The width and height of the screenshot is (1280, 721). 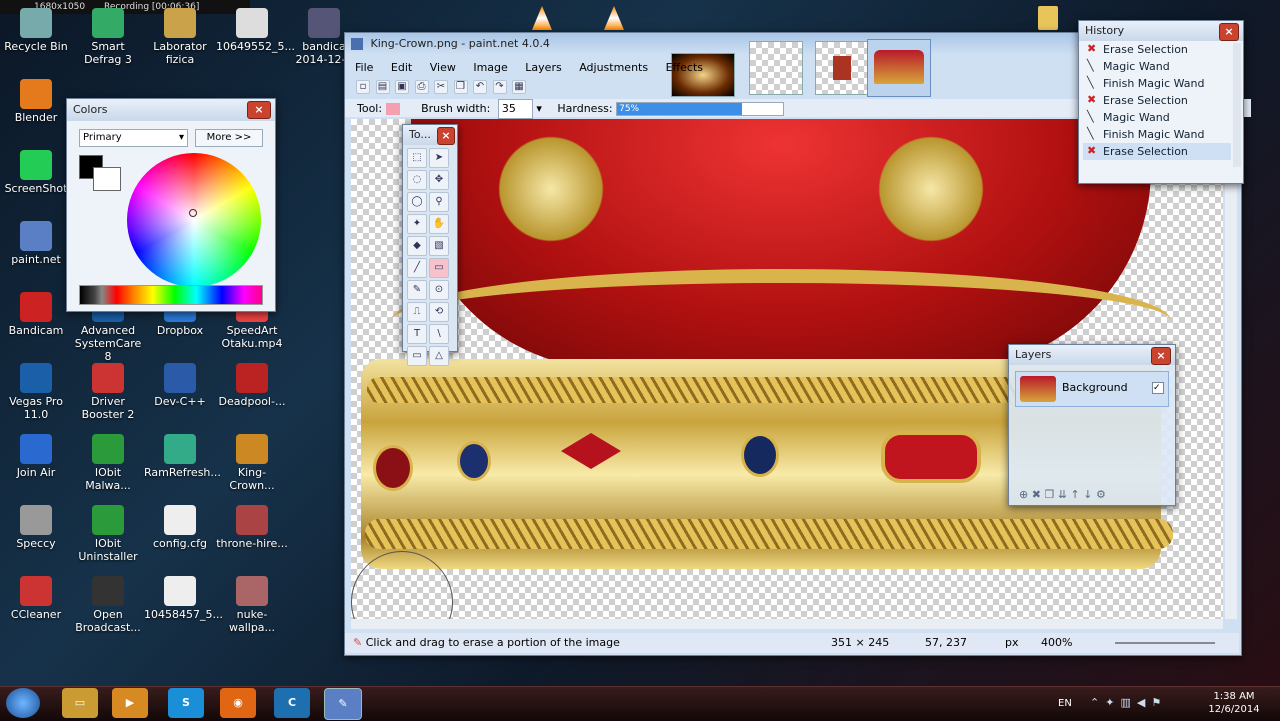 What do you see at coordinates (108, 534) in the screenshot?
I see `desktop-icon: IObit Uninstaller` at bounding box center [108, 534].